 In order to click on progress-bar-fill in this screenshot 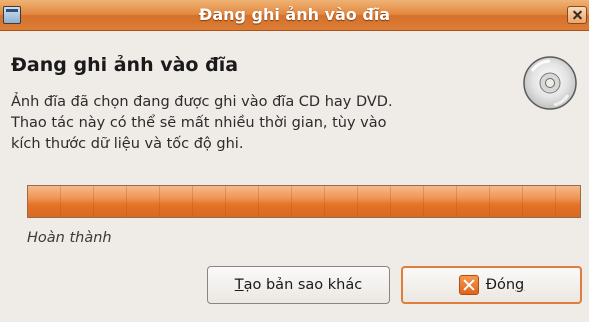, I will do `click(304, 201)`.